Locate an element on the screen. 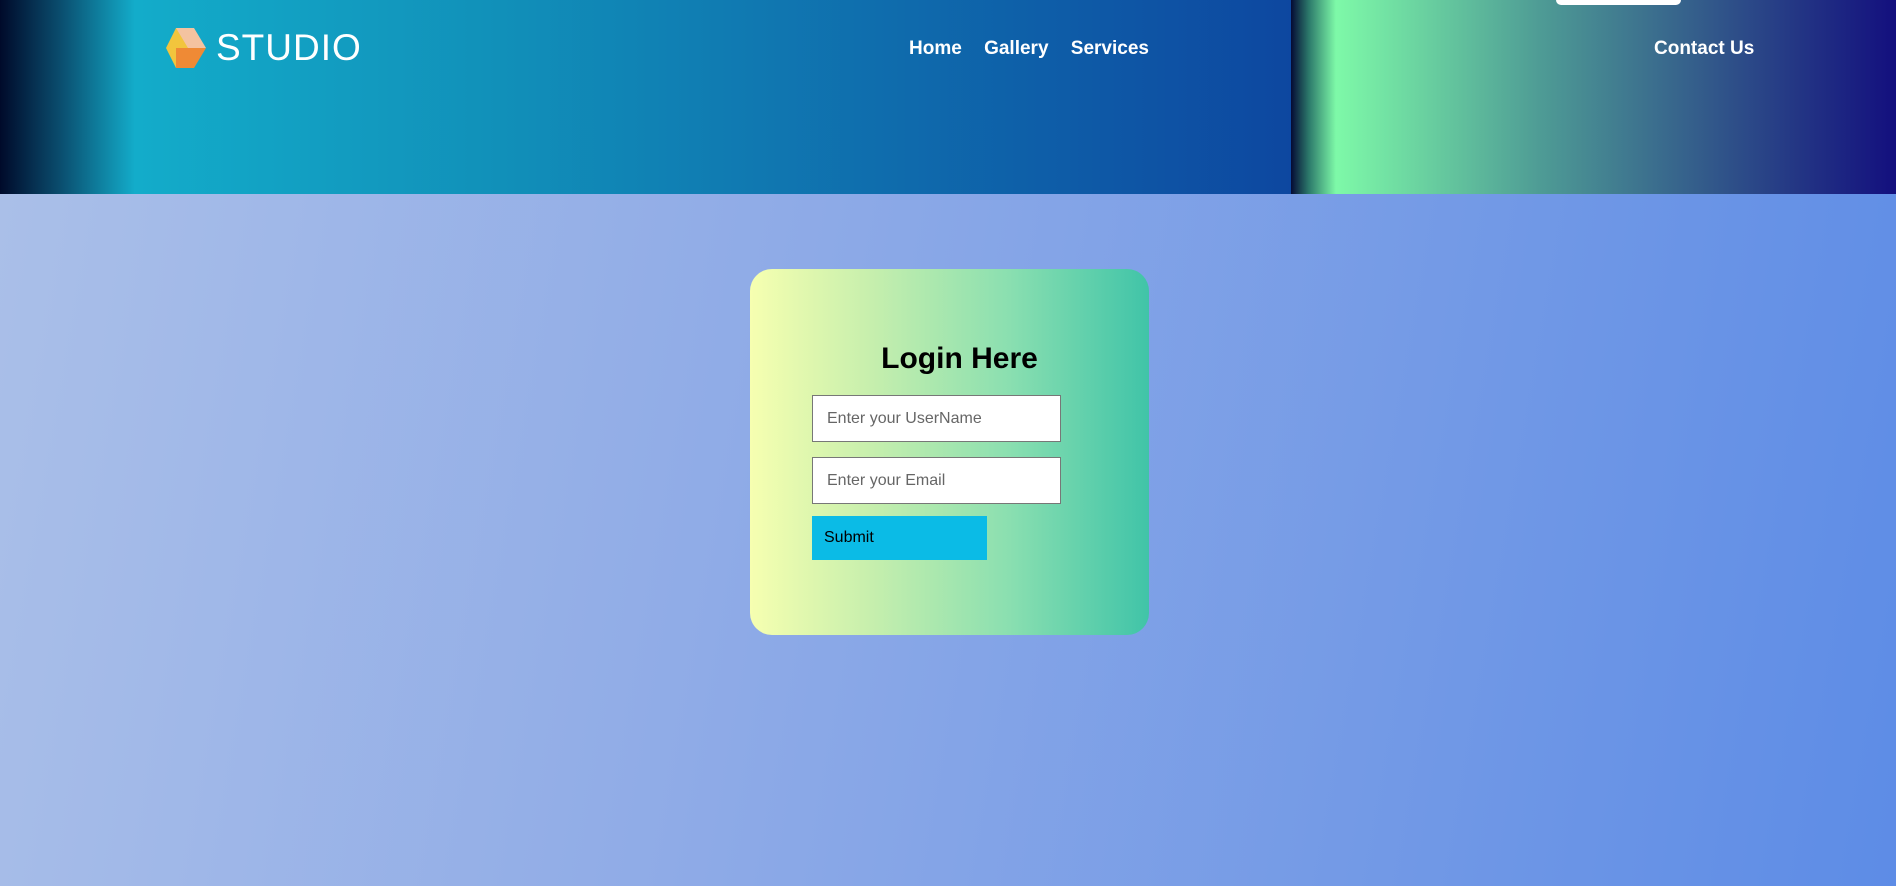 The image size is (1896, 886). logo: STUDIO is located at coordinates (264, 48).